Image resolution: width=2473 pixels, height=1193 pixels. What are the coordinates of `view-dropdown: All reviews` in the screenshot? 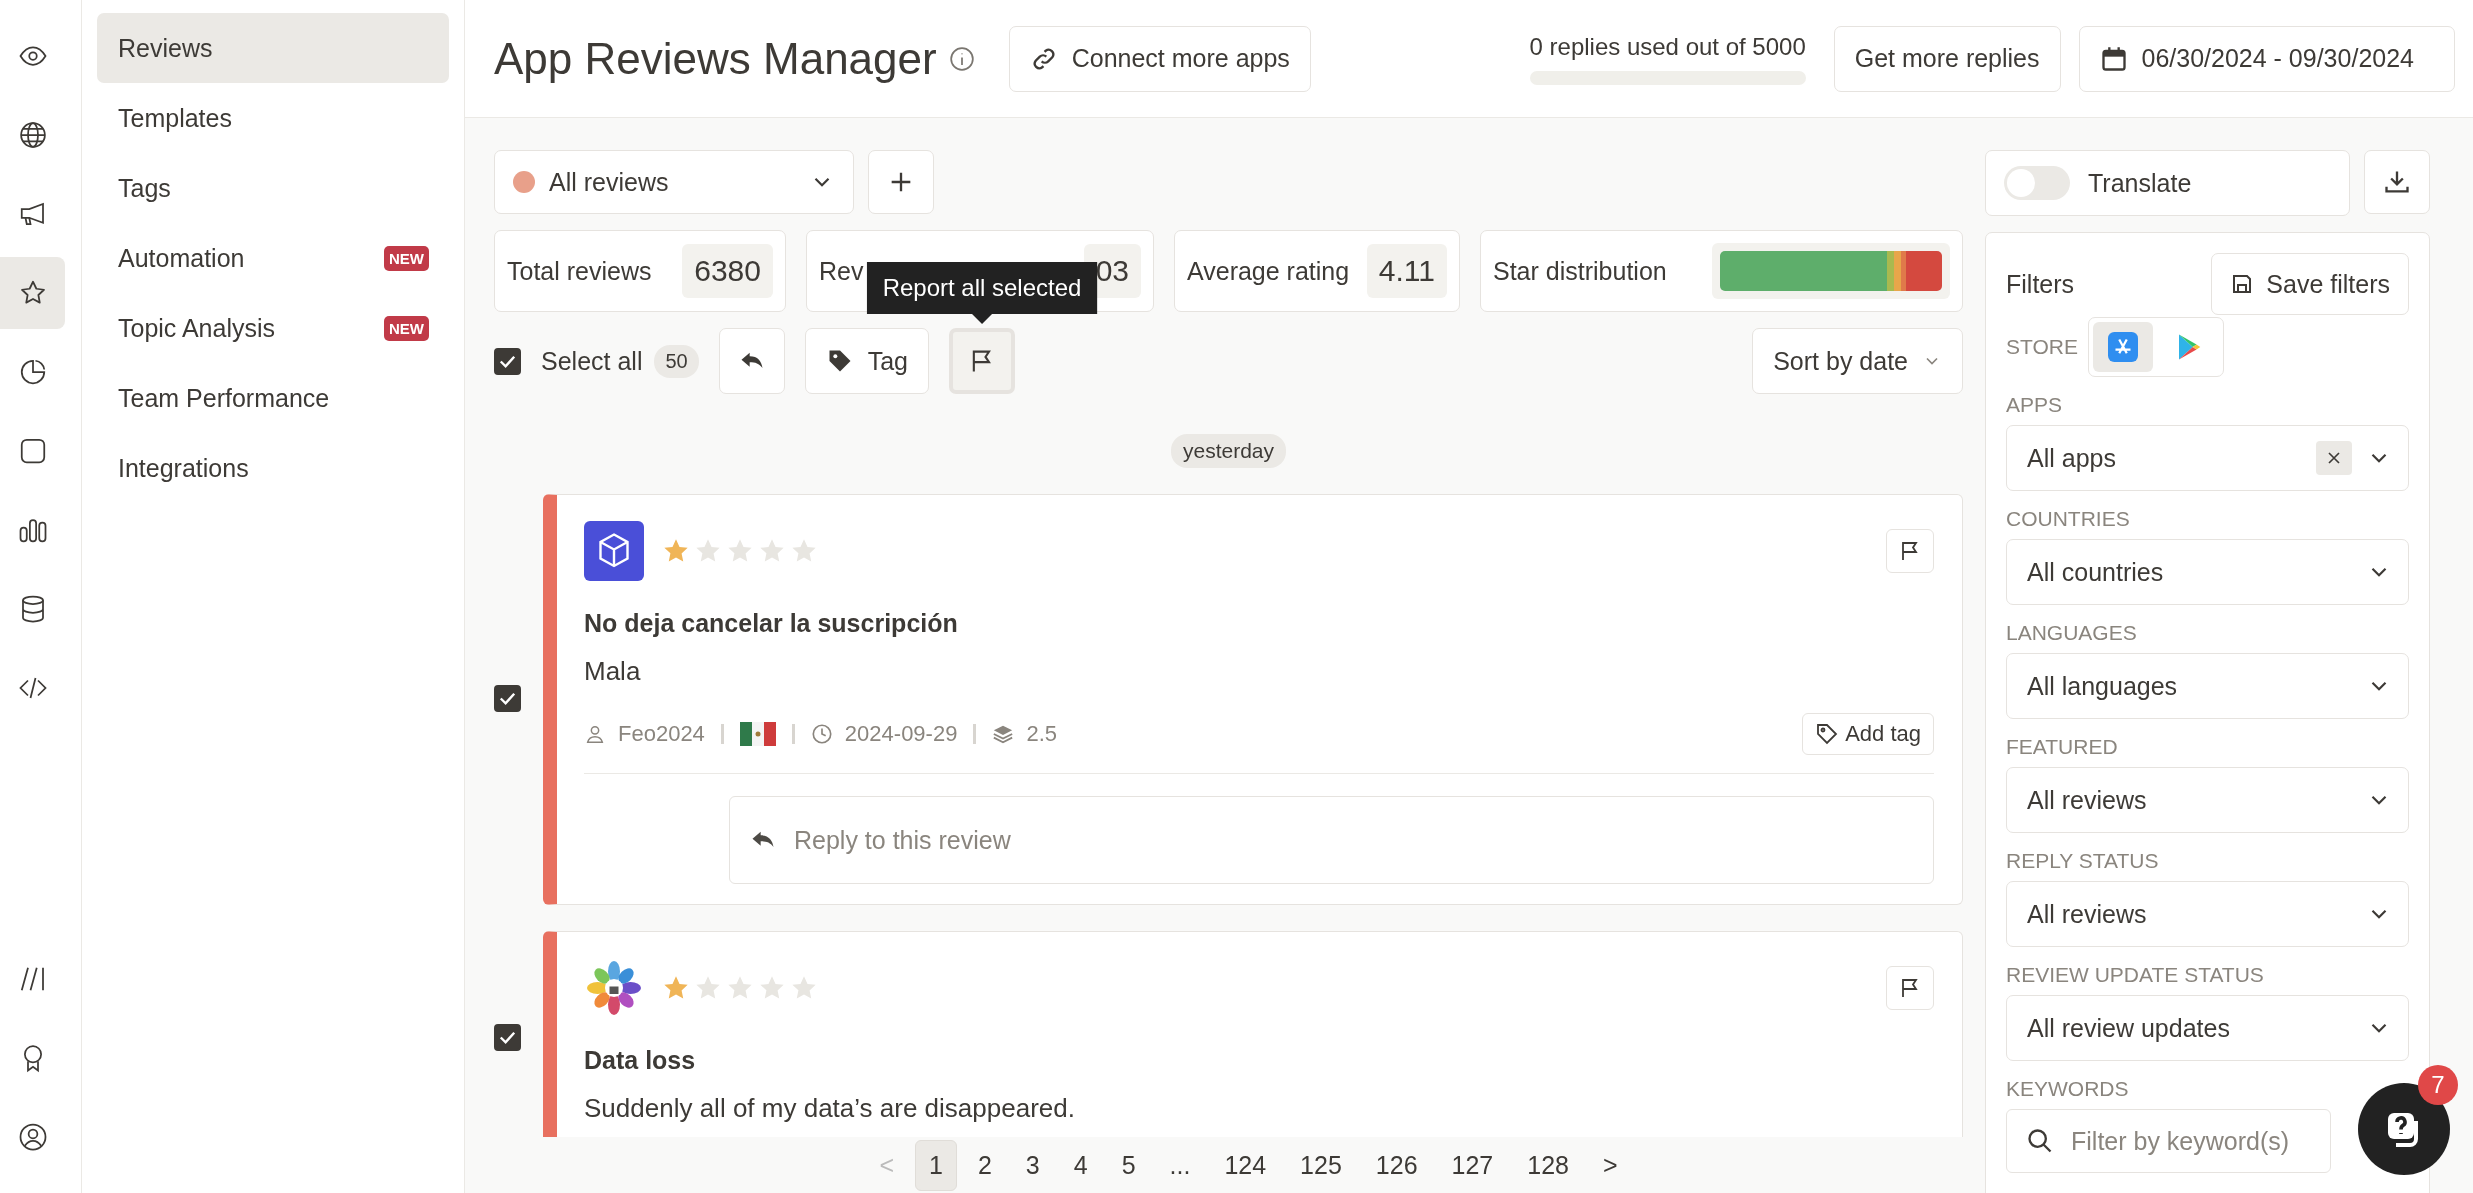 It's located at (674, 182).